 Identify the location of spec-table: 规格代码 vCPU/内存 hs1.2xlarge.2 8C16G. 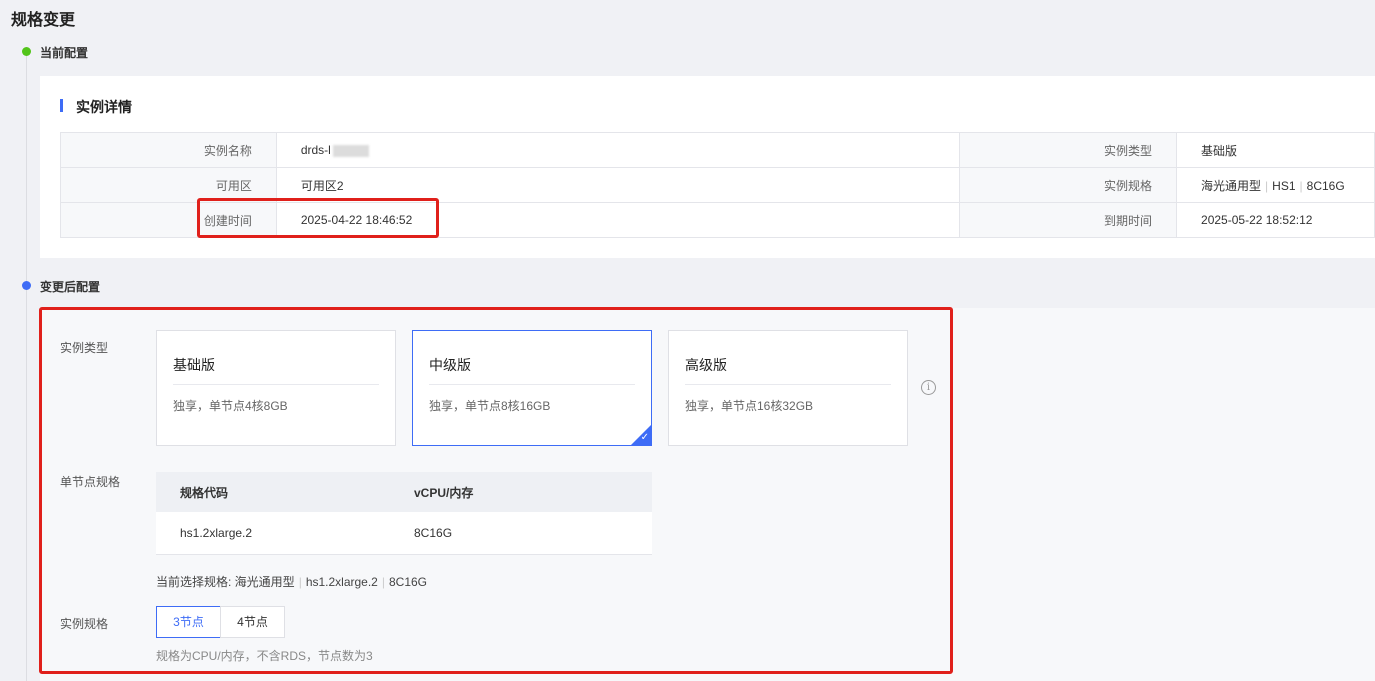
(404, 513).